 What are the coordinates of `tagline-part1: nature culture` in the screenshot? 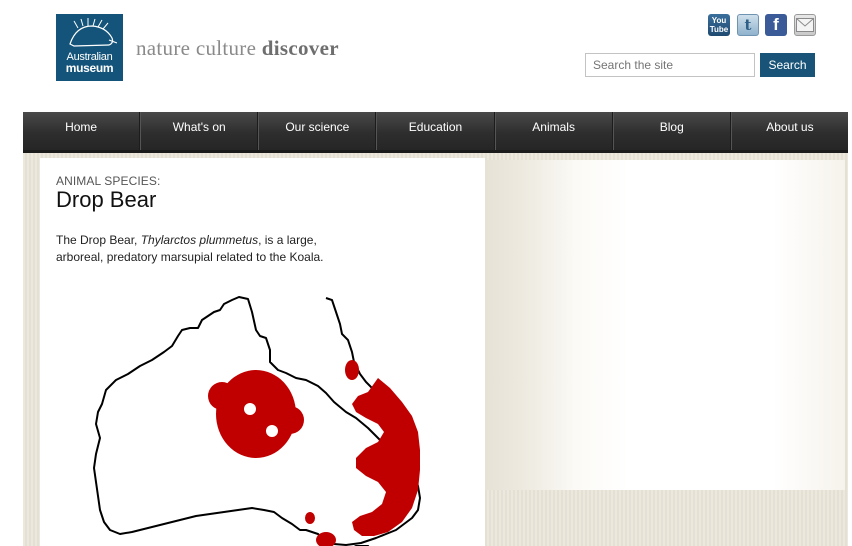 It's located at (196, 48).